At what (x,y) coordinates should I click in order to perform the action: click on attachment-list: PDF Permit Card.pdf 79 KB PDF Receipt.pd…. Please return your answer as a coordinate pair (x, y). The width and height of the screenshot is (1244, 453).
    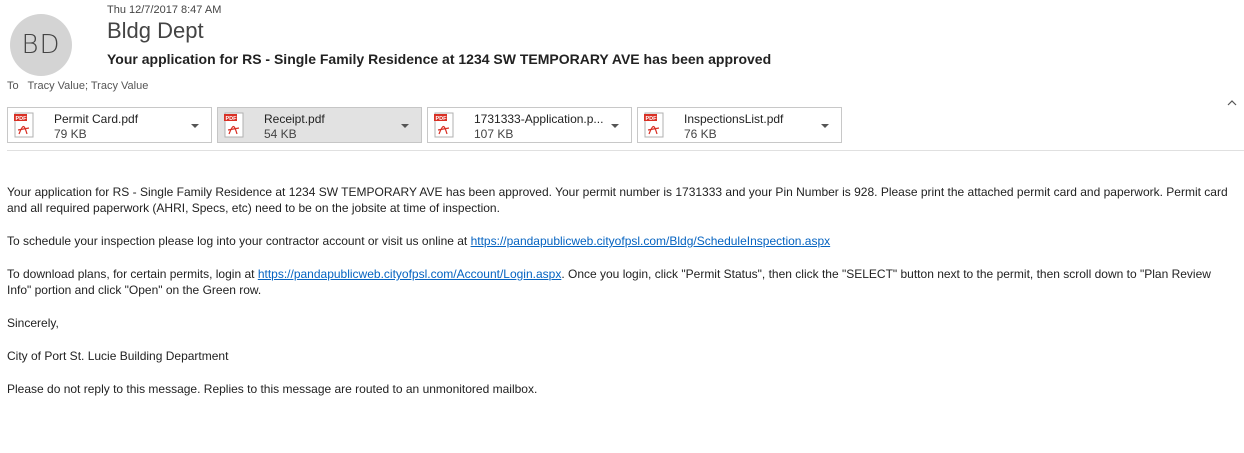
    Looking at the image, I should click on (424, 125).